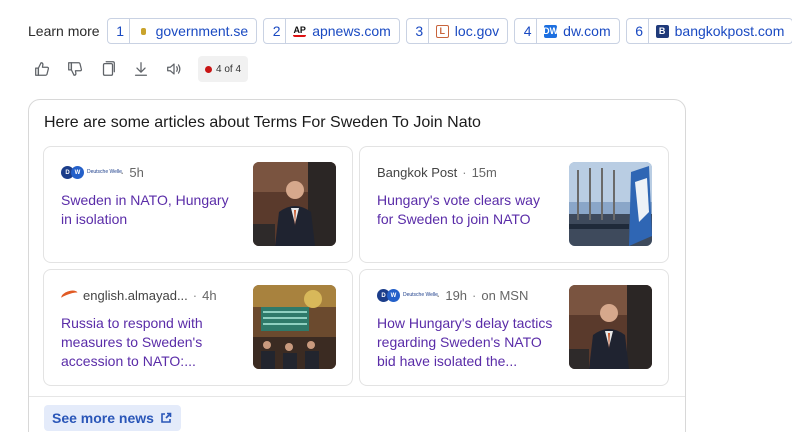 Image resolution: width=792 pixels, height=432 pixels. I want to click on response-counter: 4 of 4, so click(223, 69).